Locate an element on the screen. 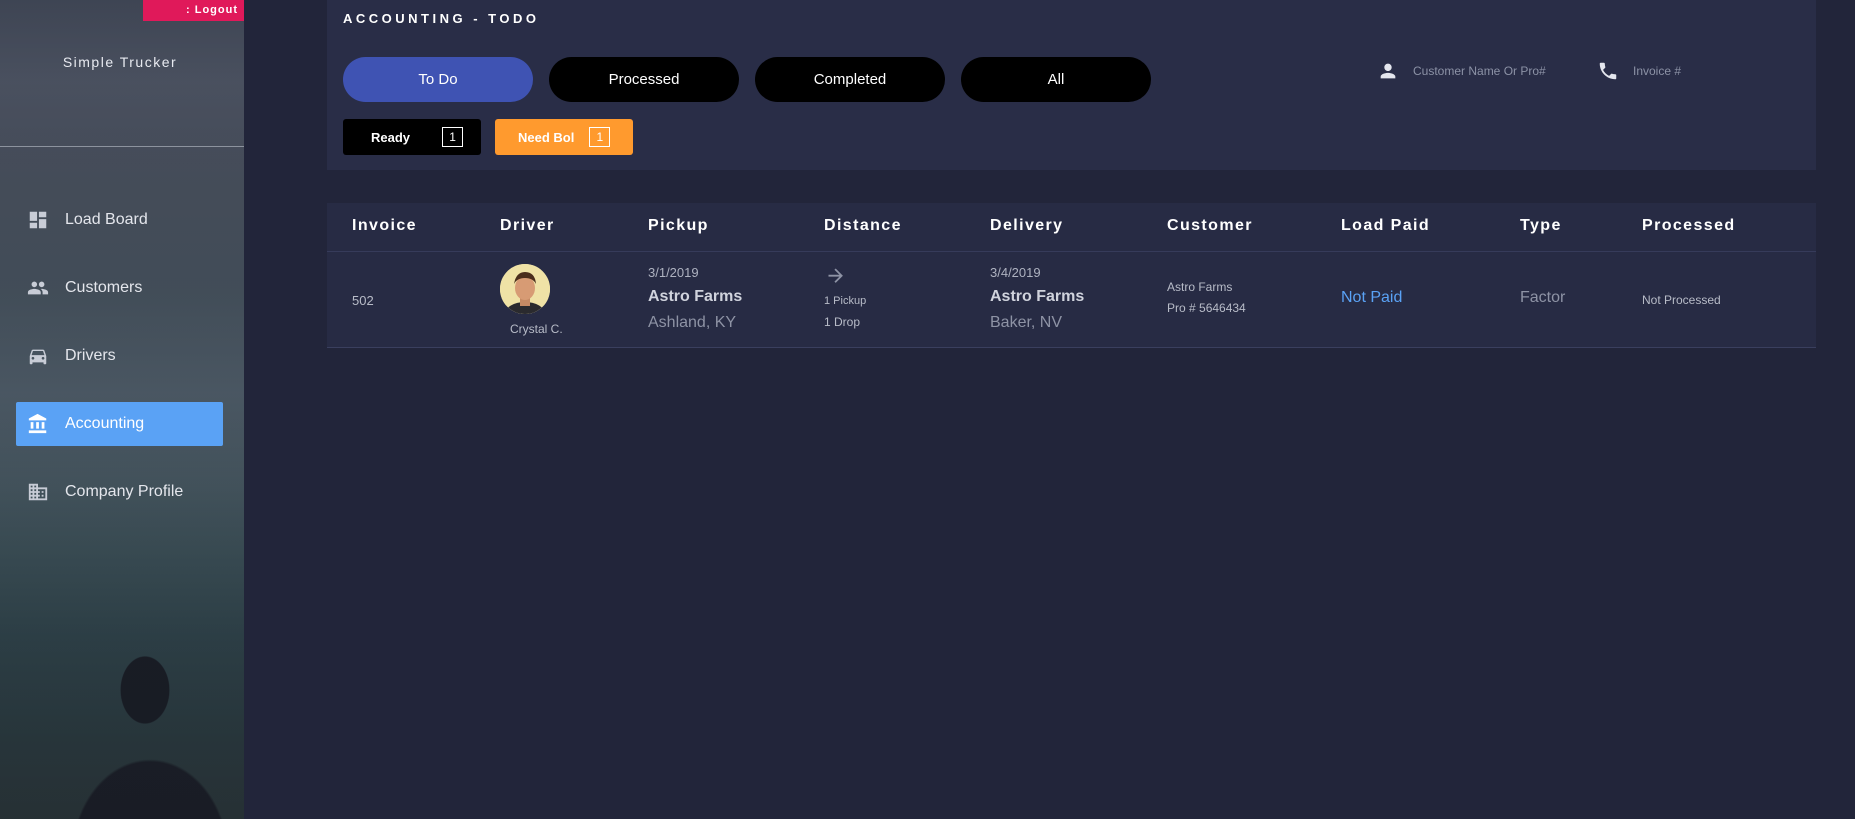 This screenshot has height=819, width=1855. arrow-right-icon is located at coordinates (836, 276).